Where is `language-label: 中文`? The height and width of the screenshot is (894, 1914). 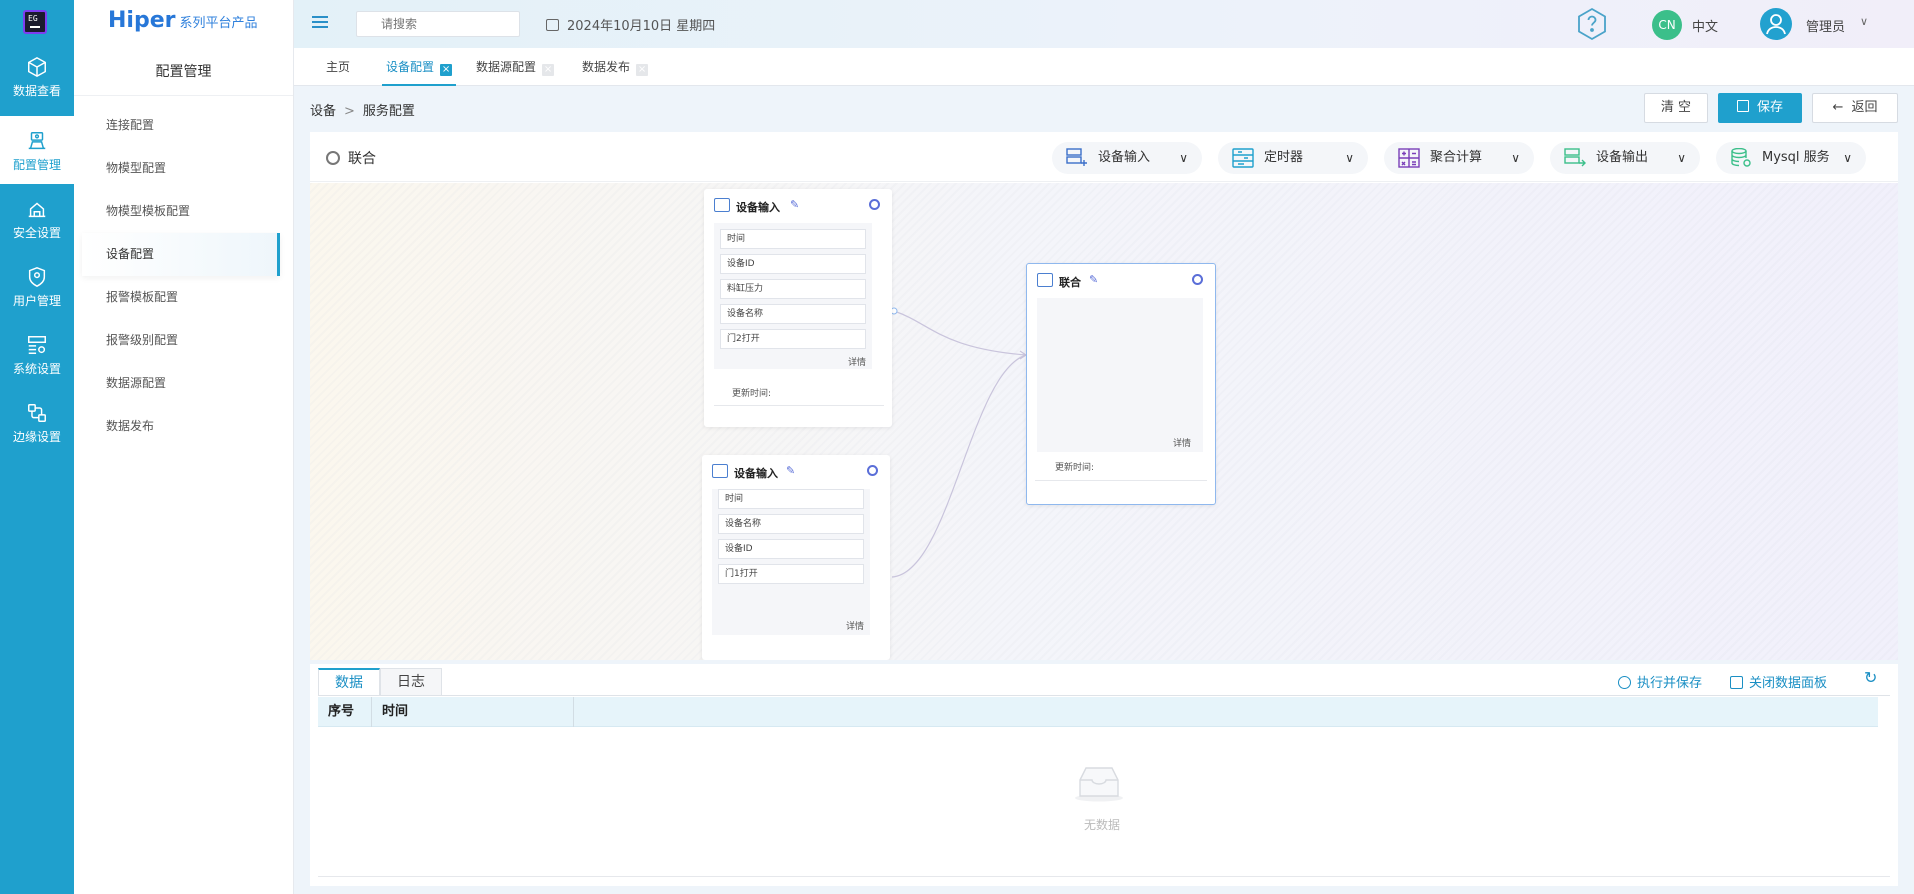 language-label: 中文 is located at coordinates (1705, 25).